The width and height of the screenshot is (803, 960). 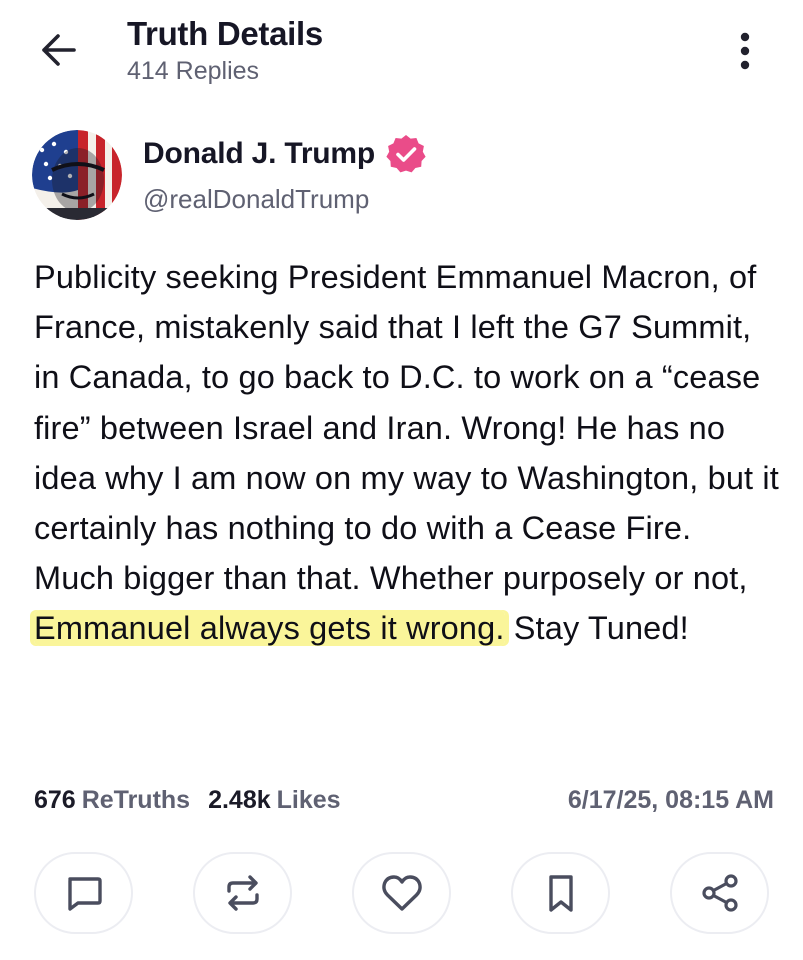 What do you see at coordinates (225, 33) in the screenshot?
I see `page-title: Truth Details` at bounding box center [225, 33].